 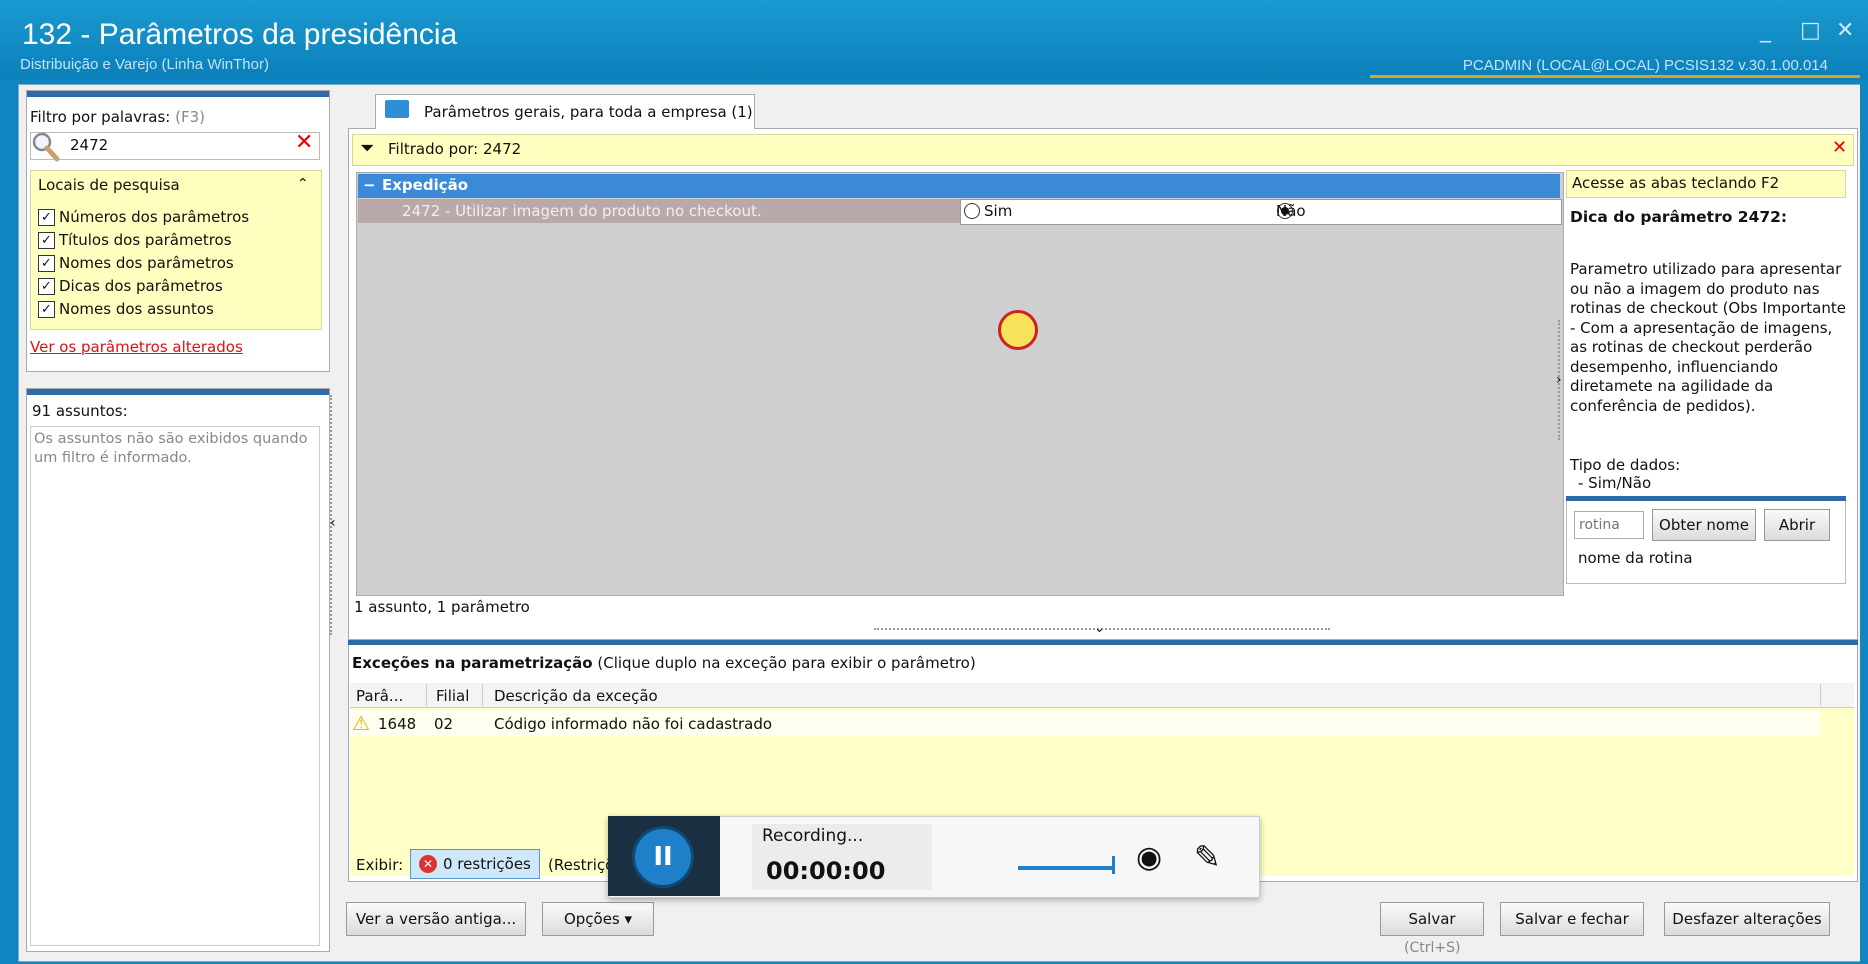 I want to click on routine-input, so click(x=1609, y=525).